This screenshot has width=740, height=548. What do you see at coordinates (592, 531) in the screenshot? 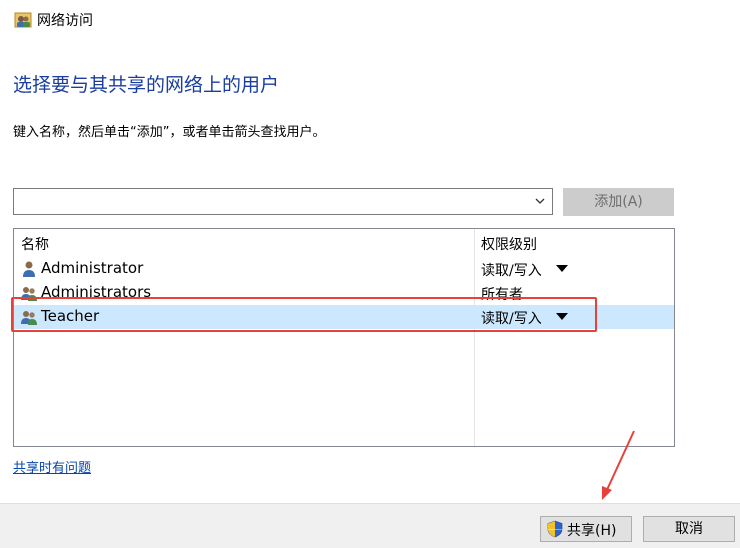
I see `share-button-label: 共享(H)` at bounding box center [592, 531].